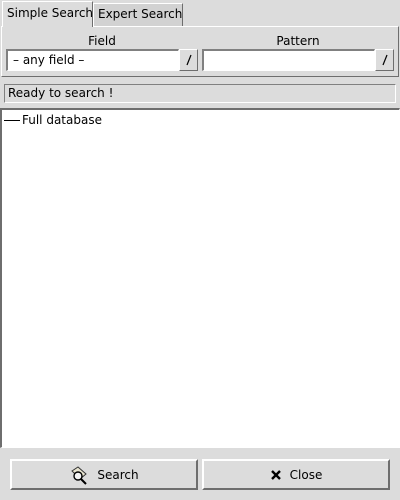  I want to click on tab-simple-search-label: Simple Search, so click(50, 13).